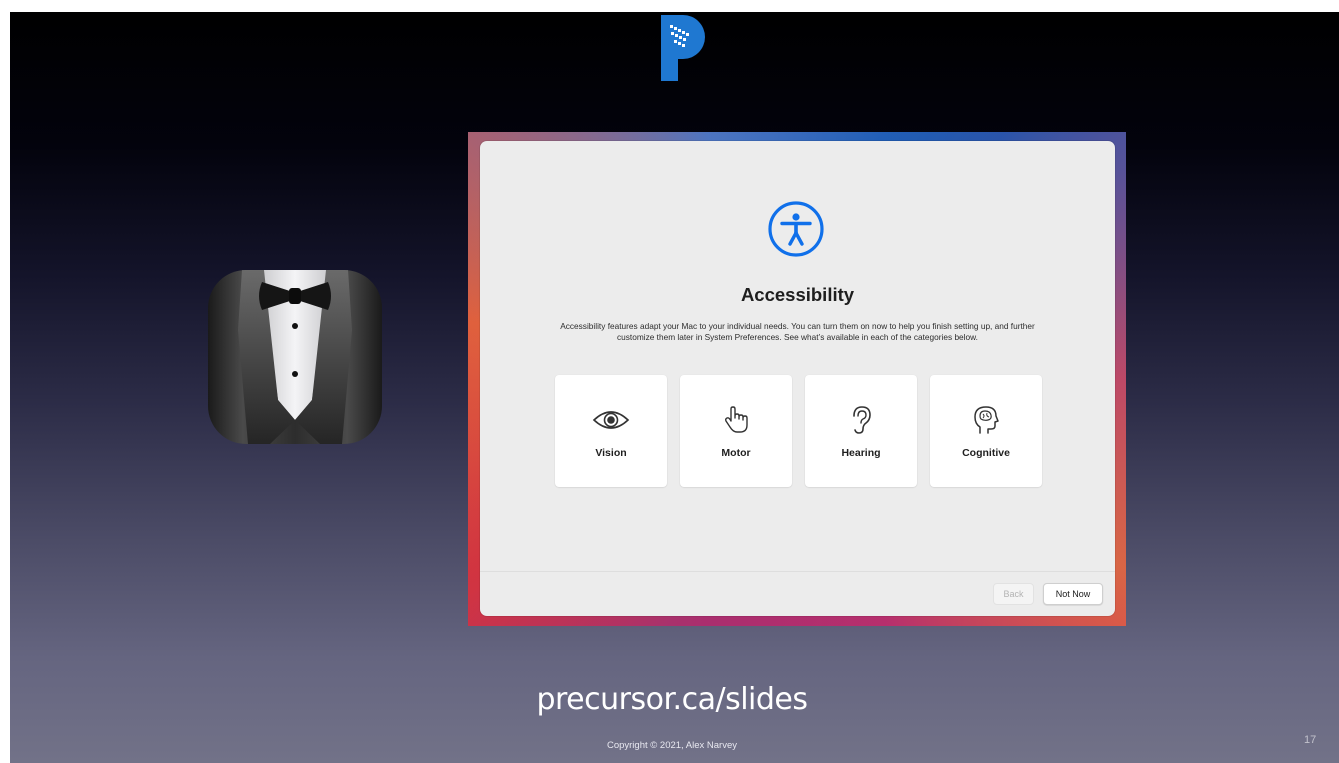  Describe the element at coordinates (1013, 594) in the screenshot. I see `back-button: Back` at that location.